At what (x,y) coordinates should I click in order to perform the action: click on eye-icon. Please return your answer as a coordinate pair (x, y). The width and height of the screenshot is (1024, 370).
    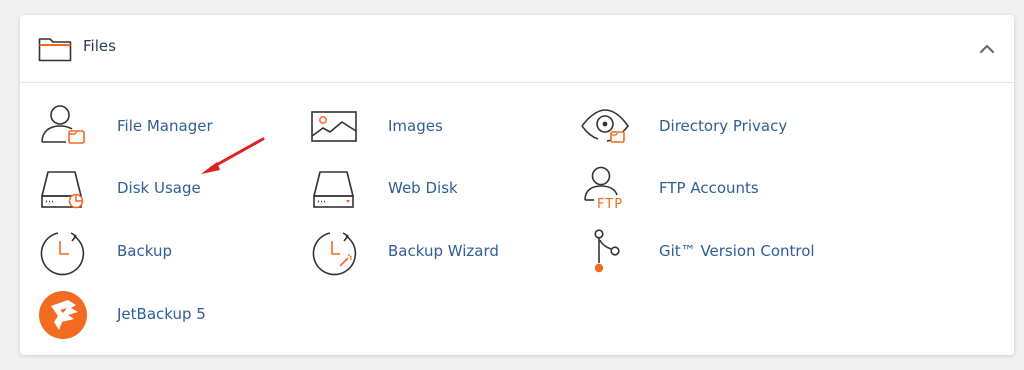
    Looking at the image, I should click on (605, 126).